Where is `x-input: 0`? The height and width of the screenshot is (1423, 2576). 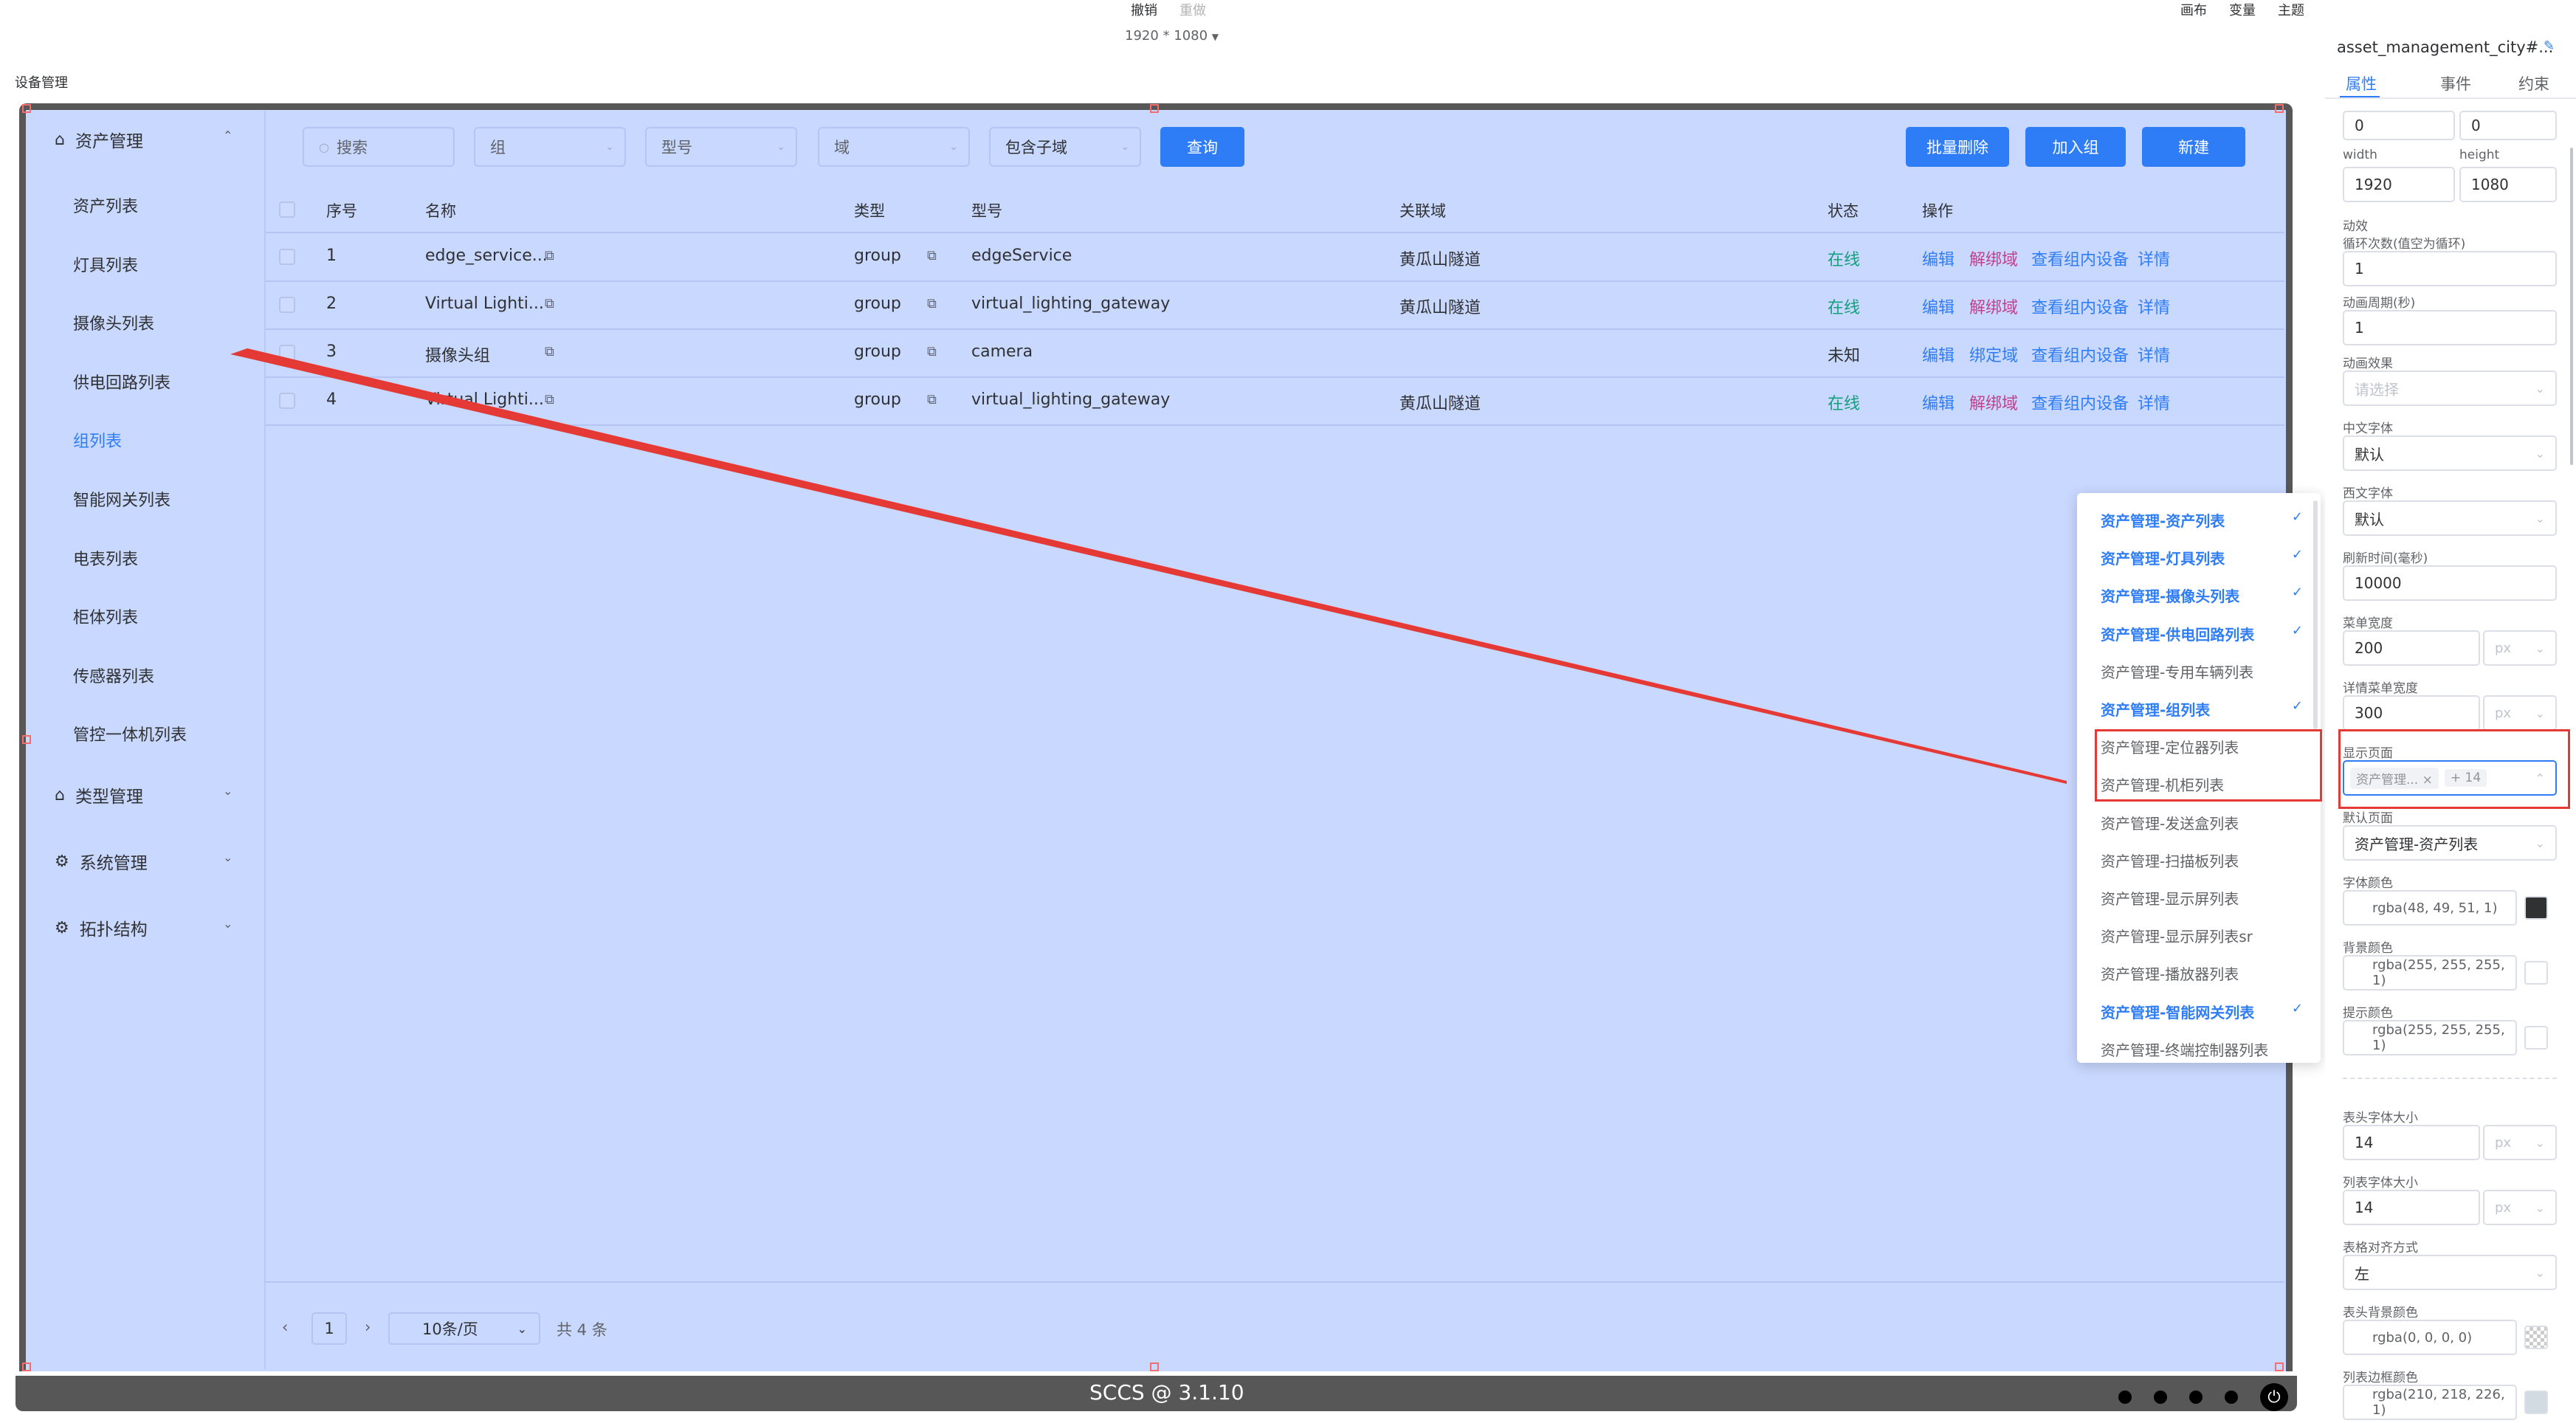 x-input: 0 is located at coordinates (2399, 125).